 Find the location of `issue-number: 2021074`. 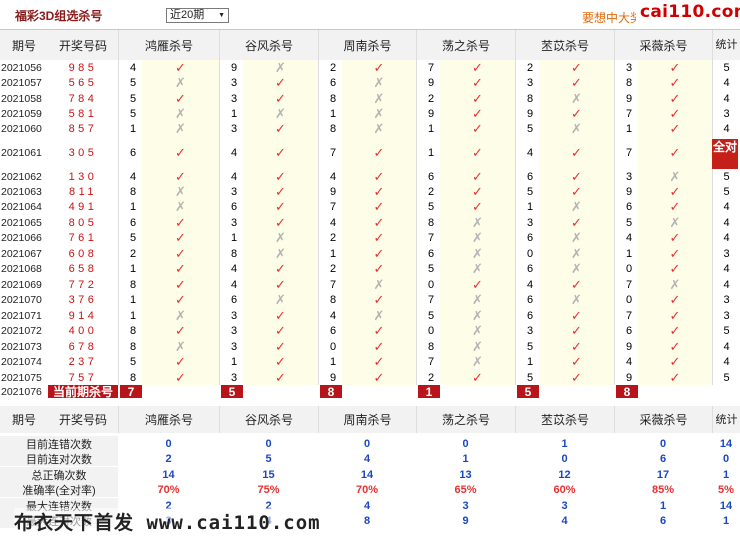

issue-number: 2021074 is located at coordinates (21, 362).